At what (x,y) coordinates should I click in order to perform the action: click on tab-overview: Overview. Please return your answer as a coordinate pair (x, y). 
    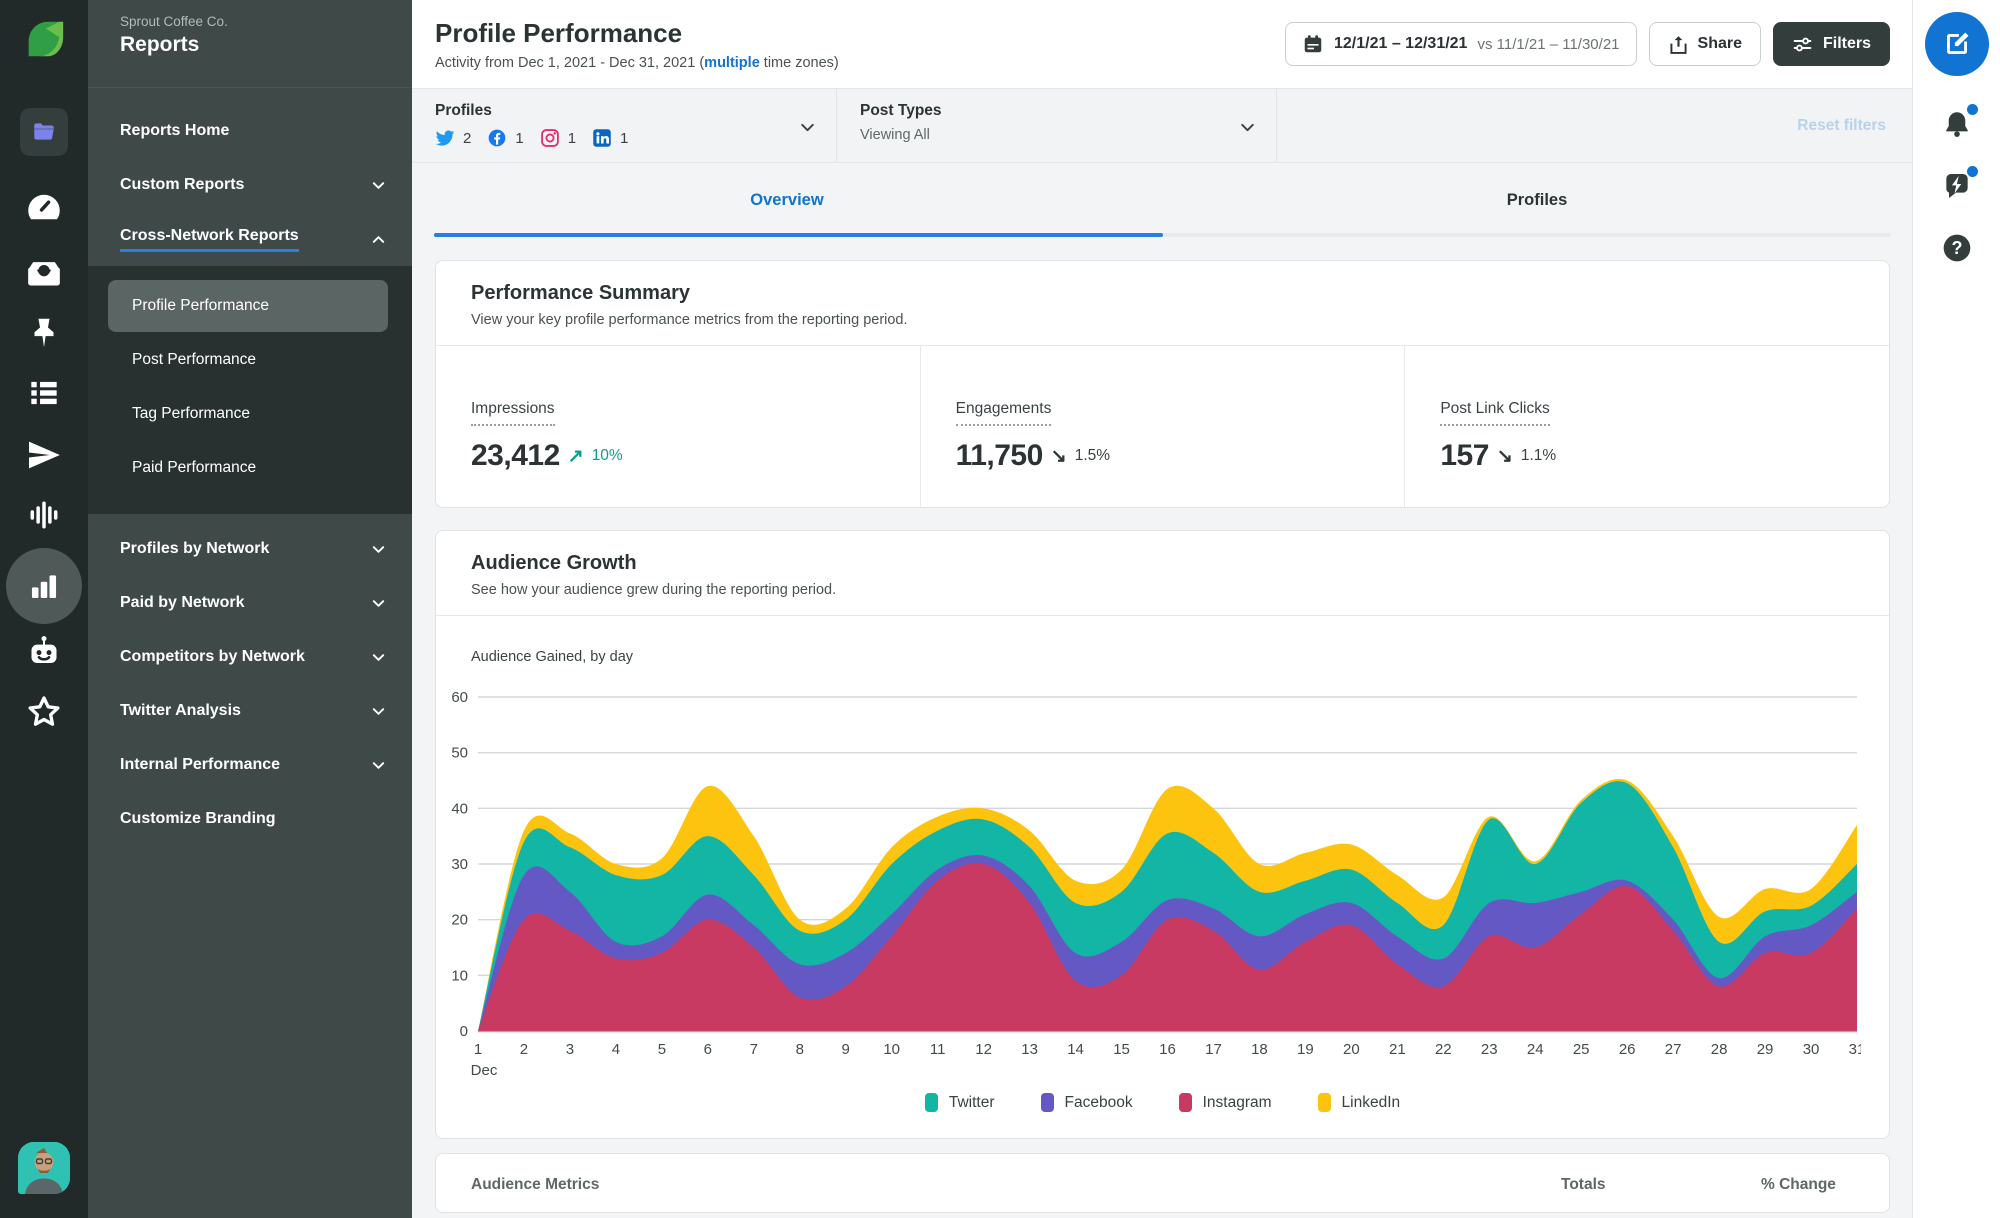
    Looking at the image, I should click on (787, 200).